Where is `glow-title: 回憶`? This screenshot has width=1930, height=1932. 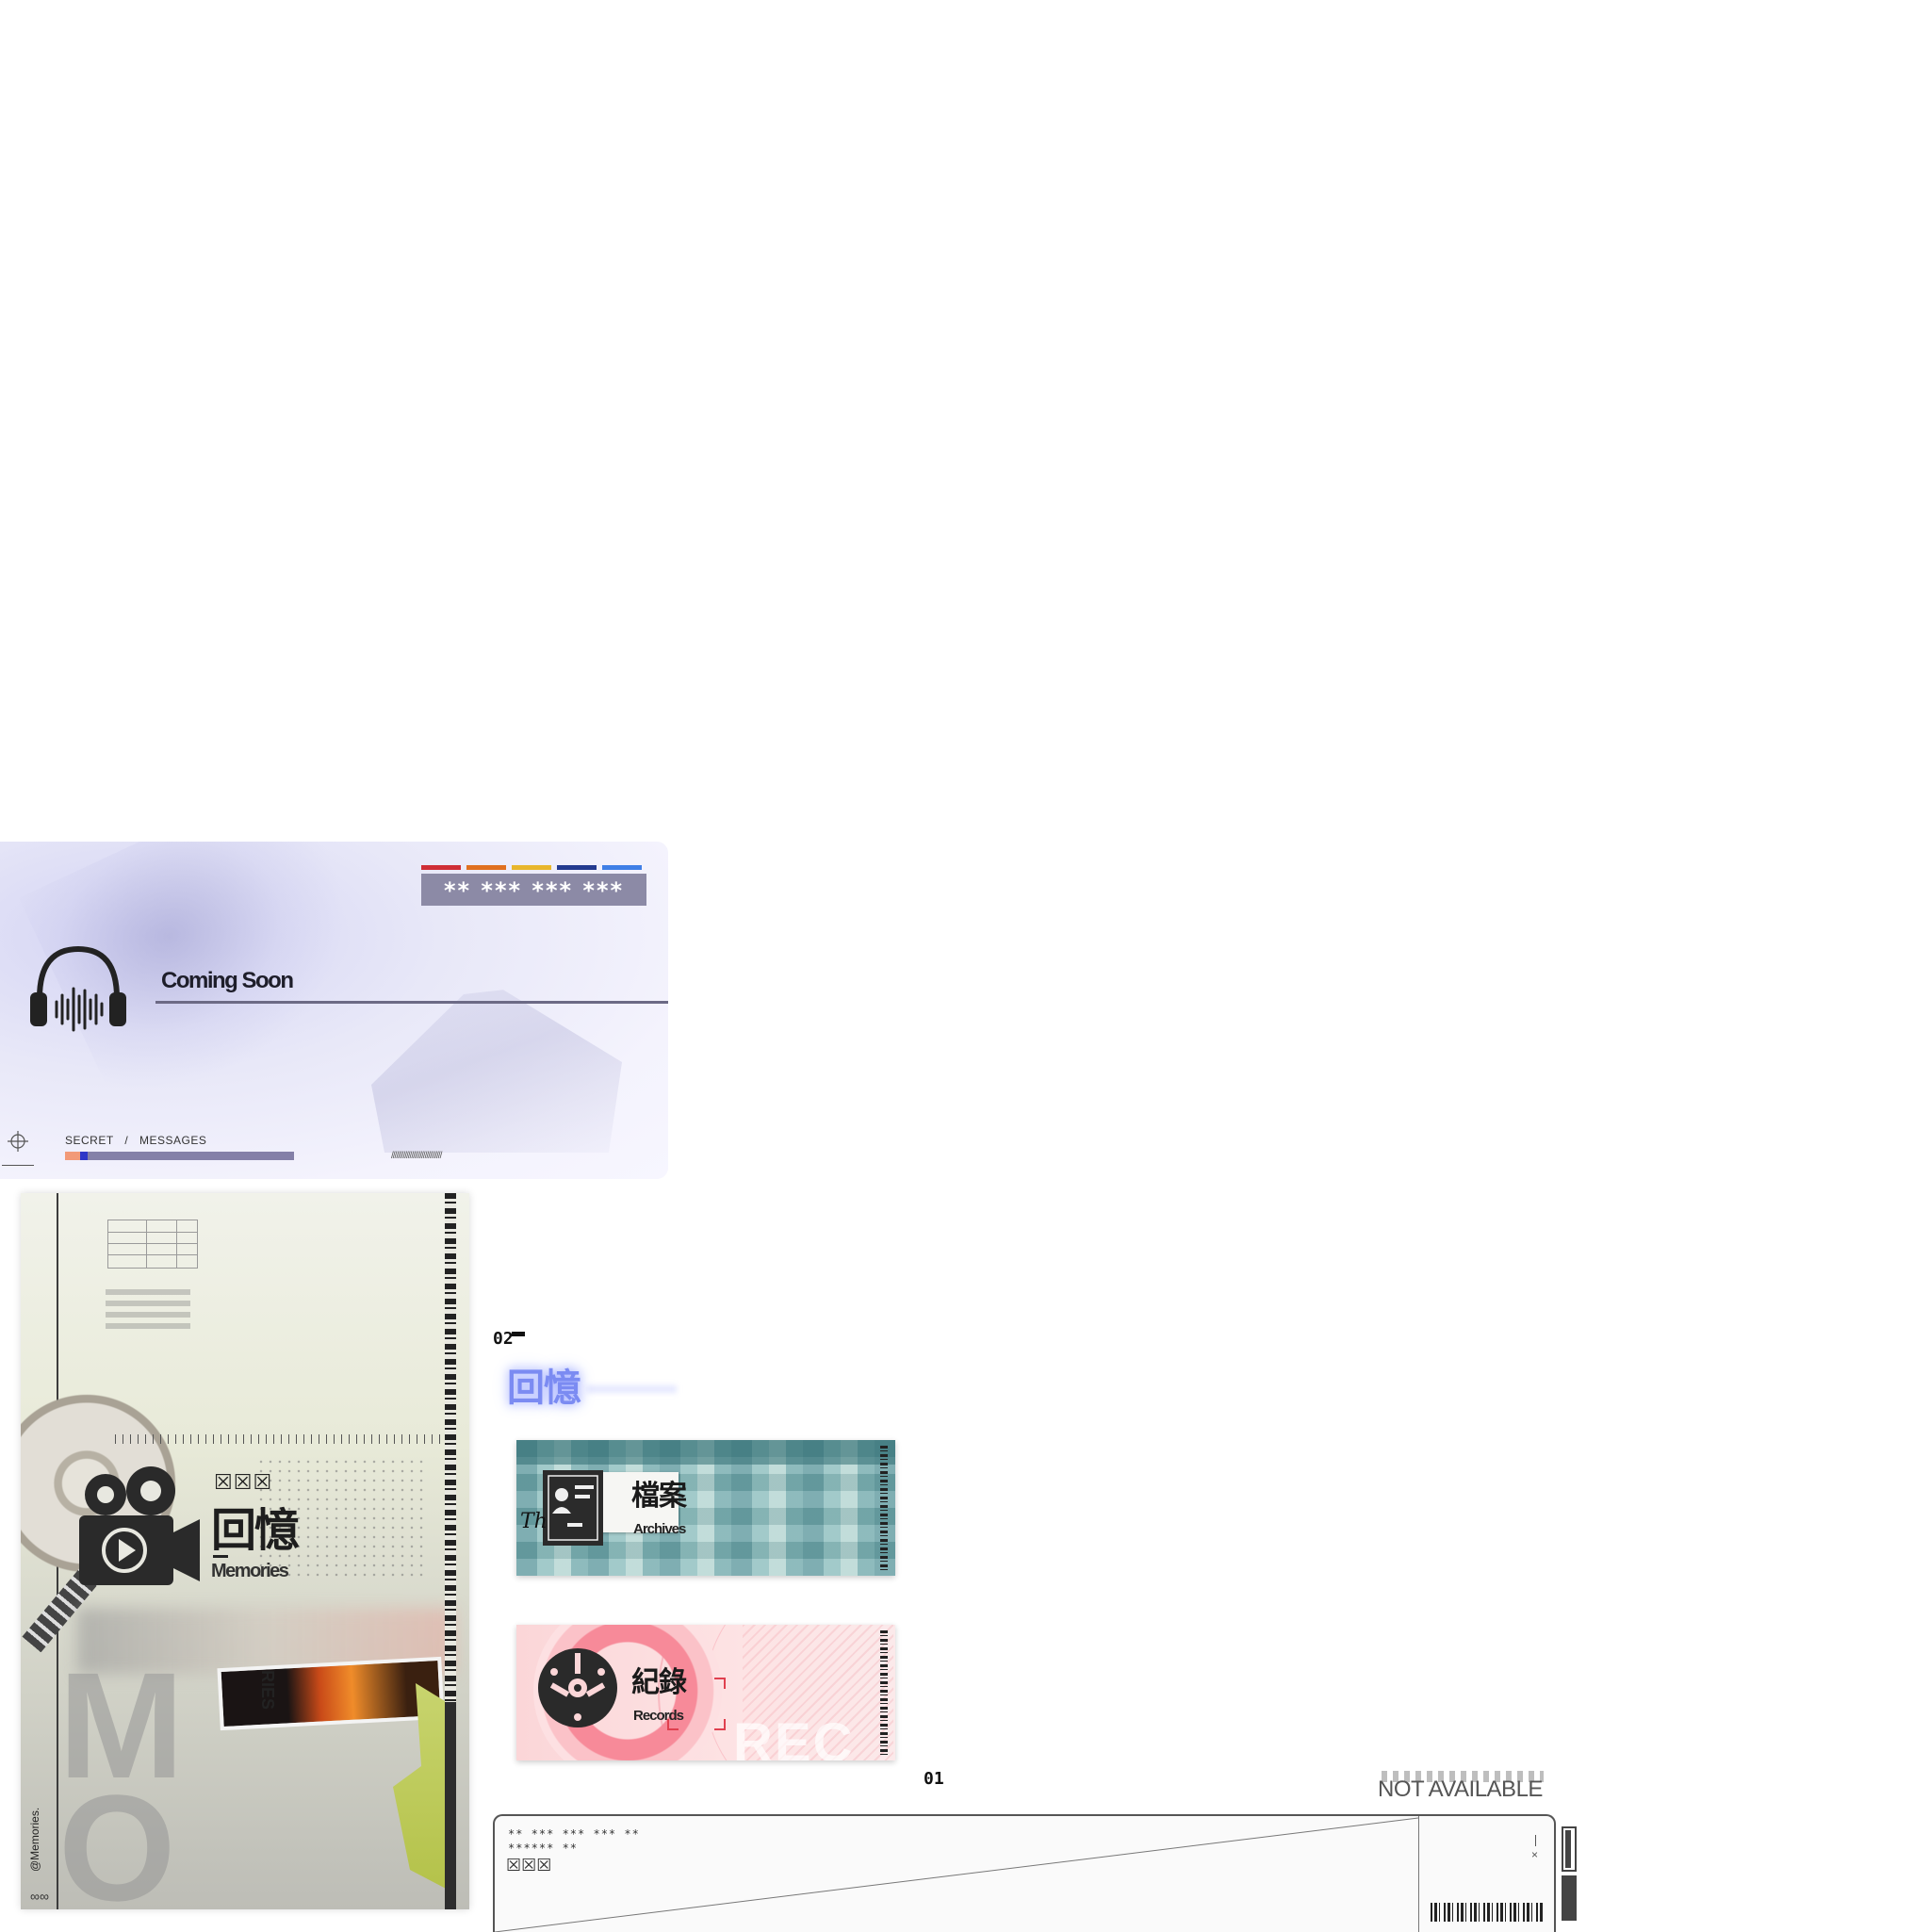 glow-title: 回憶 is located at coordinates (544, 1388).